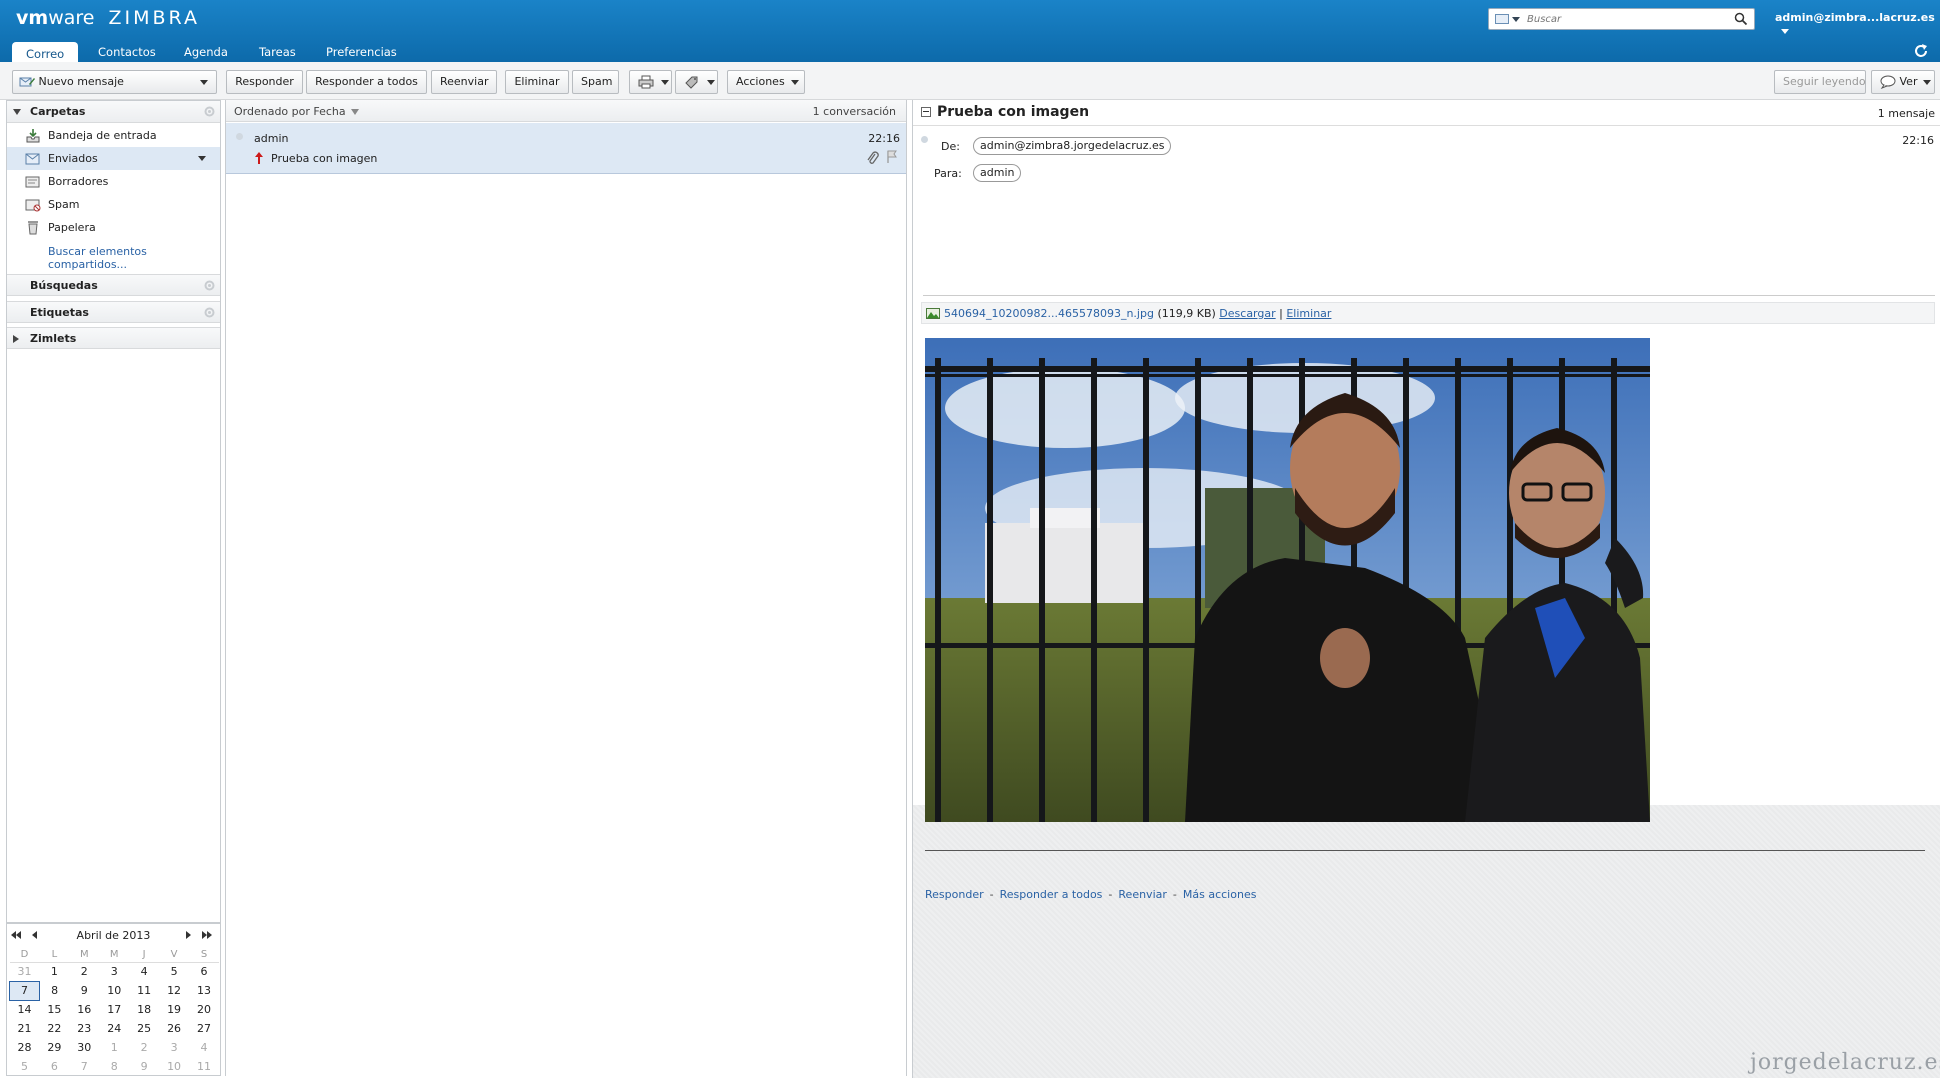 The height and width of the screenshot is (1078, 1940). Describe the element at coordinates (766, 82) in the screenshot. I see `actions-button: Acciones` at that location.